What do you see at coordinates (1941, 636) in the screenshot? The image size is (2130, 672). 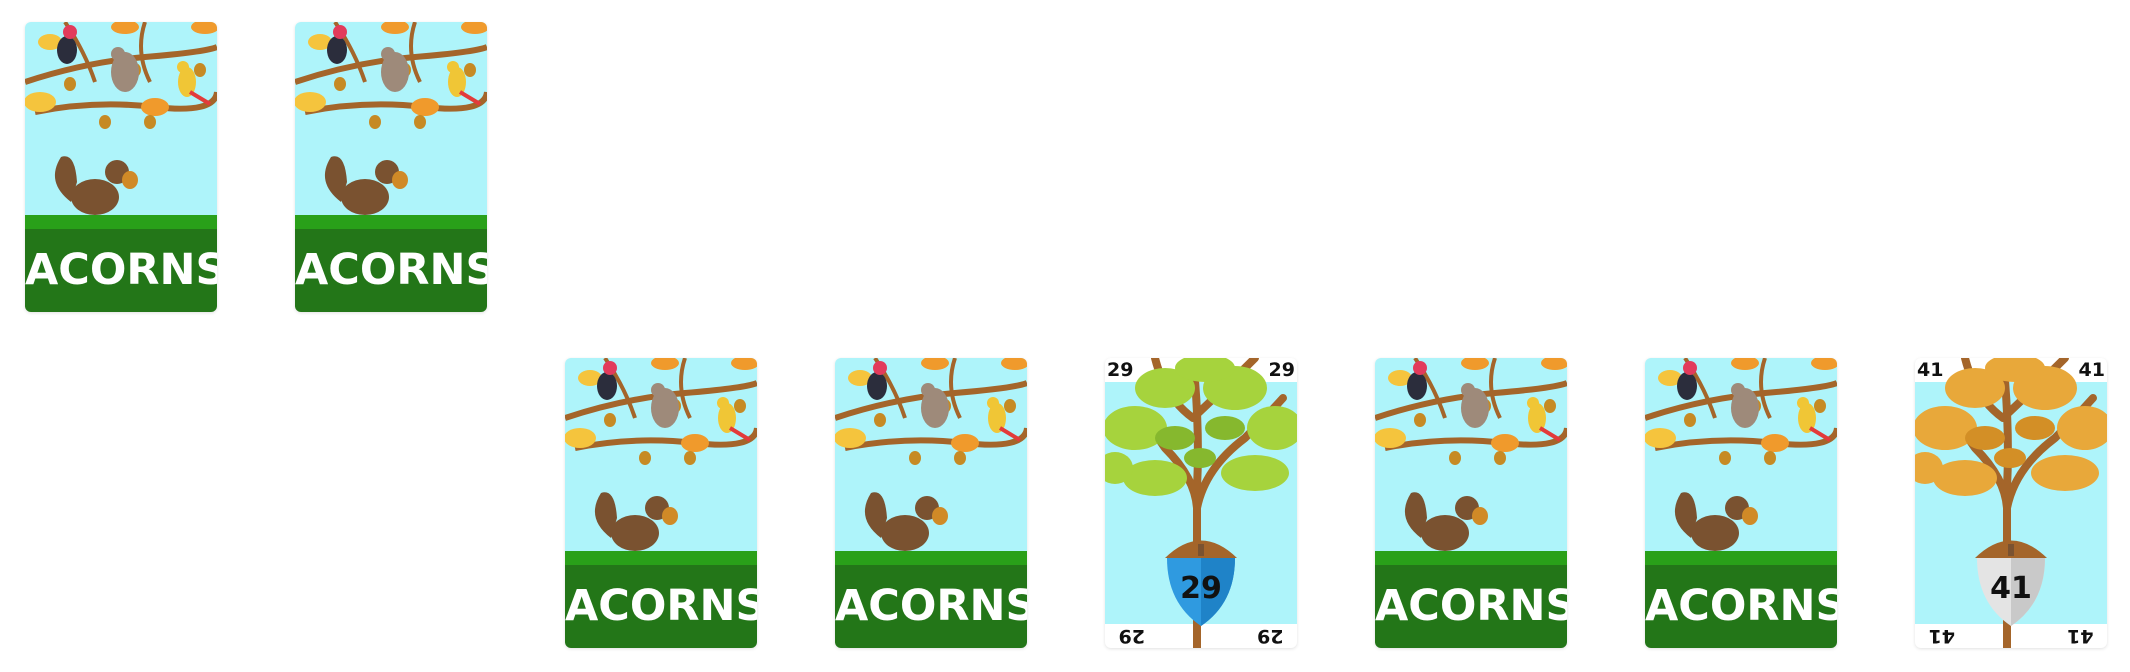 I see `corner-rank-bottom-left: 41` at bounding box center [1941, 636].